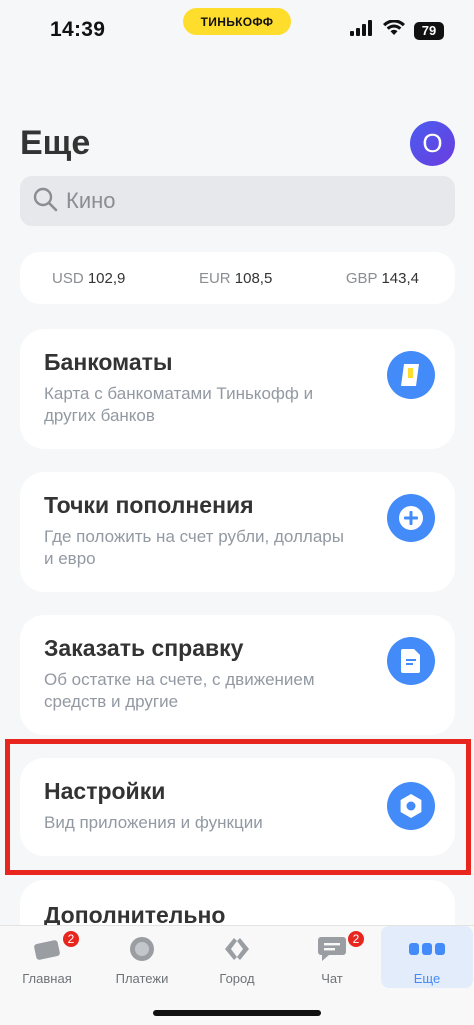 This screenshot has height=1025, width=474. I want to click on tab-more: Еще, so click(427, 957).